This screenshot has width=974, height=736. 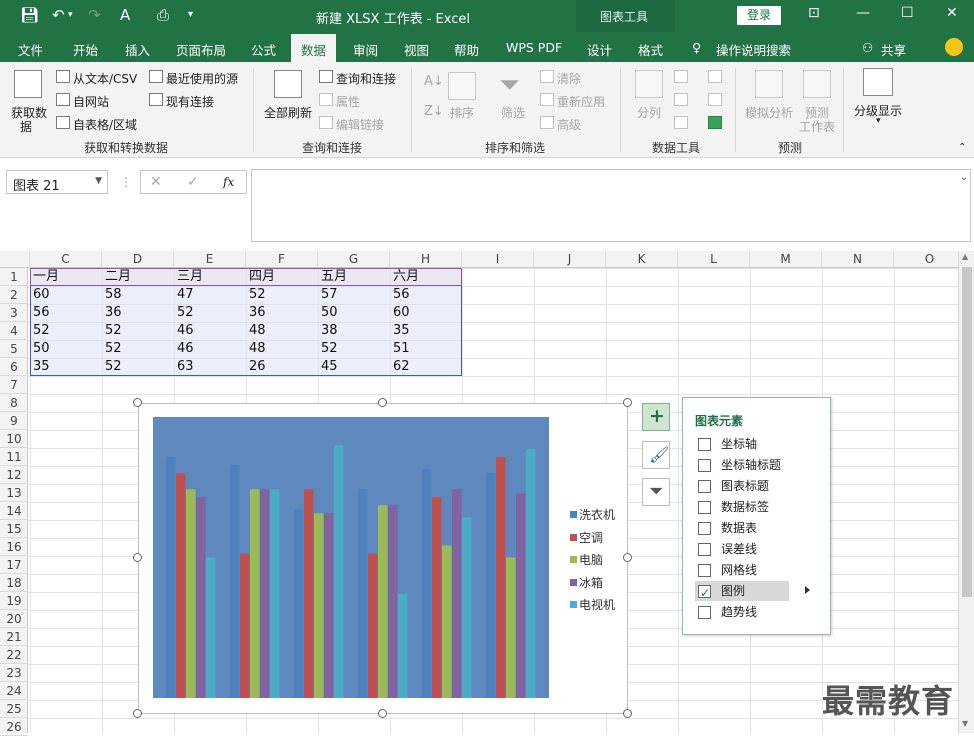 I want to click on bar-电视机-六月, so click(x=531, y=573).